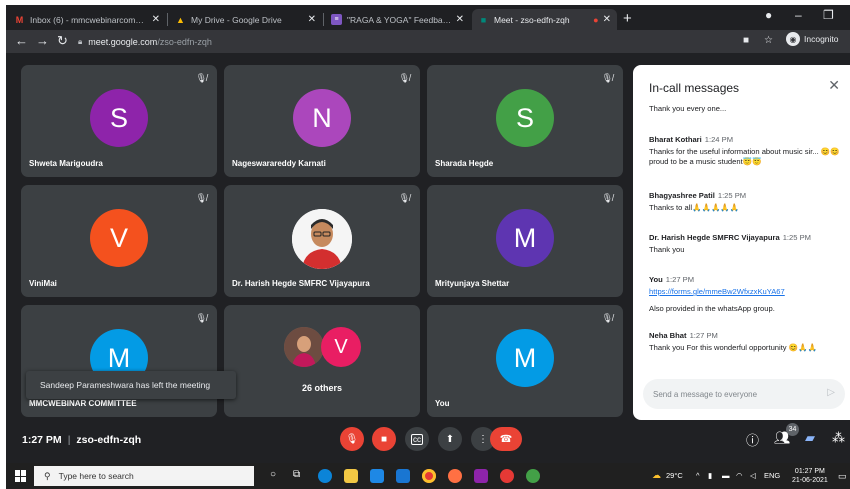 The image size is (850, 489). What do you see at coordinates (483, 19) in the screenshot?
I see `meet-icon: ■` at bounding box center [483, 19].